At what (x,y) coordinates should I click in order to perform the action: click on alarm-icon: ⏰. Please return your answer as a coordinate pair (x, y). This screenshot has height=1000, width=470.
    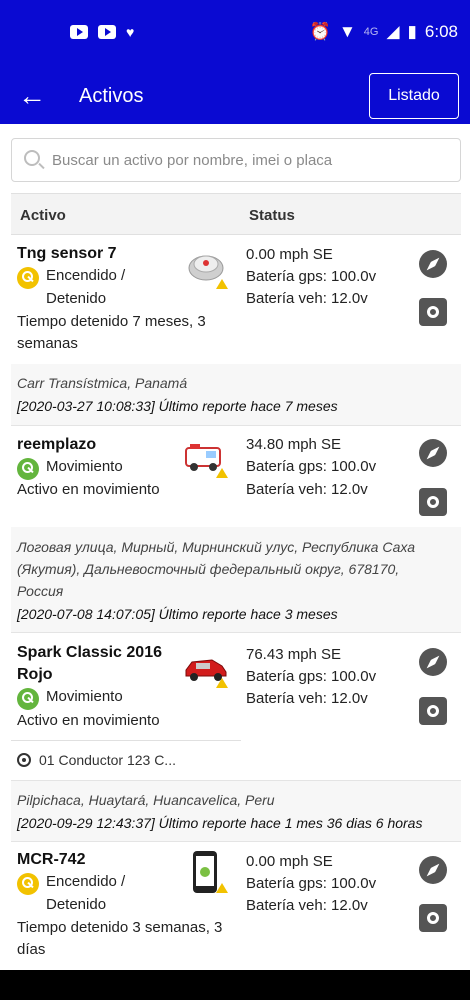
    Looking at the image, I should click on (320, 31).